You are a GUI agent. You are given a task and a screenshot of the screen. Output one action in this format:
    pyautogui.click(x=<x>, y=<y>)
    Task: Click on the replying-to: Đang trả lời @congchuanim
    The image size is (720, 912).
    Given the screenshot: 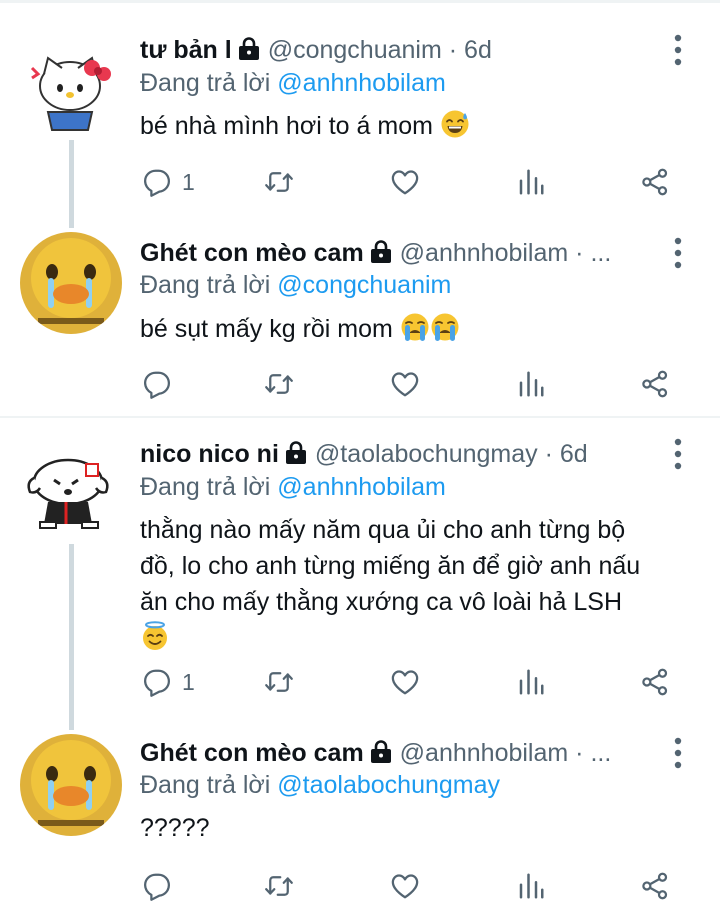 What is the action you would take?
    pyautogui.click(x=295, y=285)
    